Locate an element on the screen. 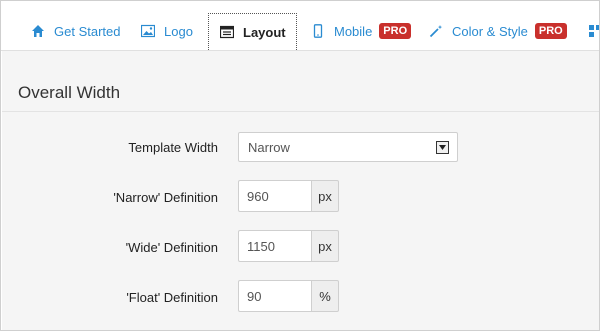  home-icon is located at coordinates (38, 31).